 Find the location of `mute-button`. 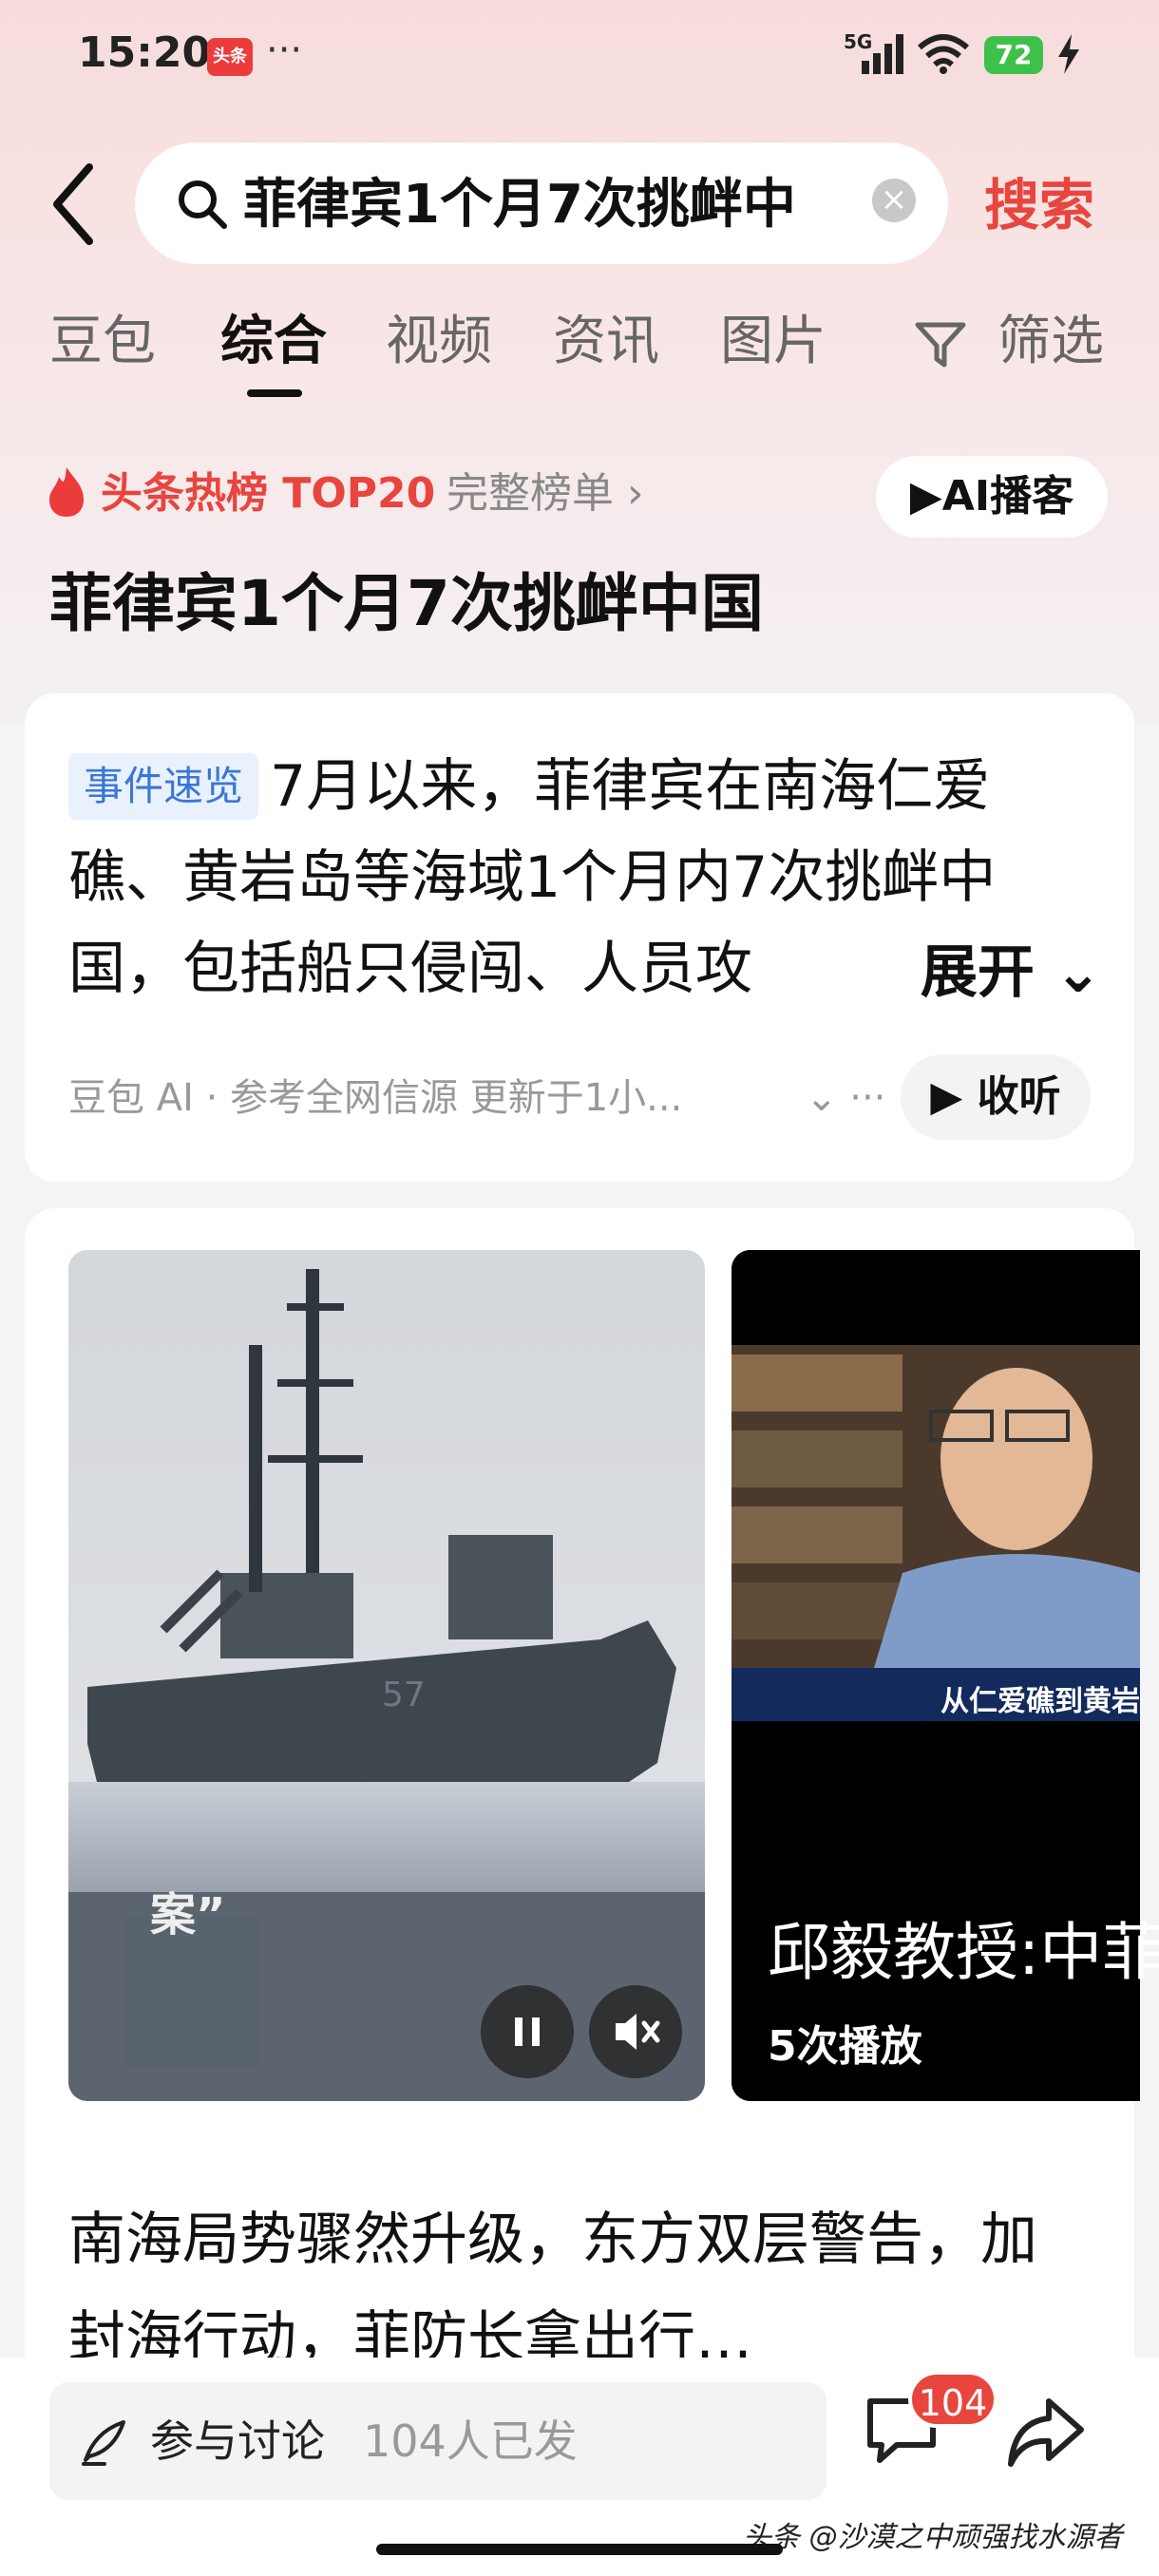

mute-button is located at coordinates (635, 2031).